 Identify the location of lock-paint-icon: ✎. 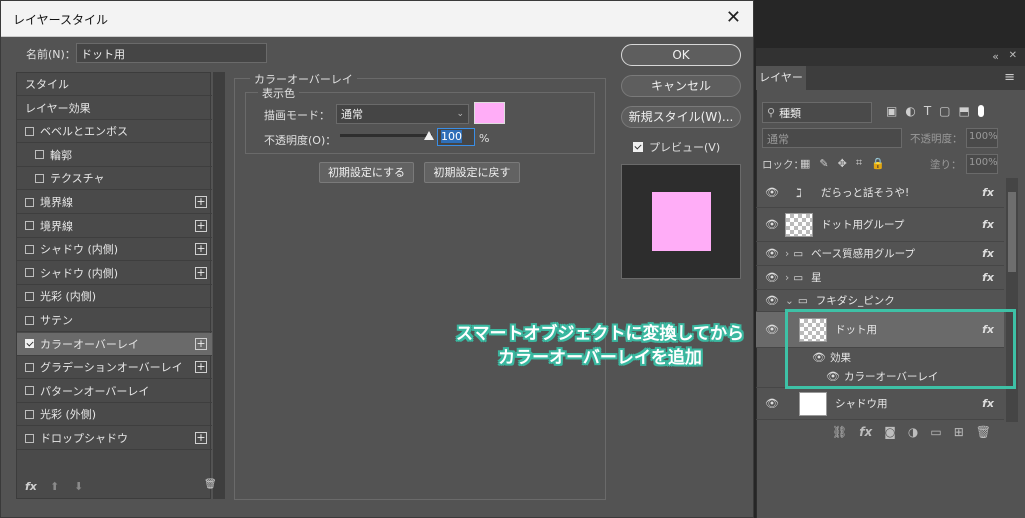
(823, 163).